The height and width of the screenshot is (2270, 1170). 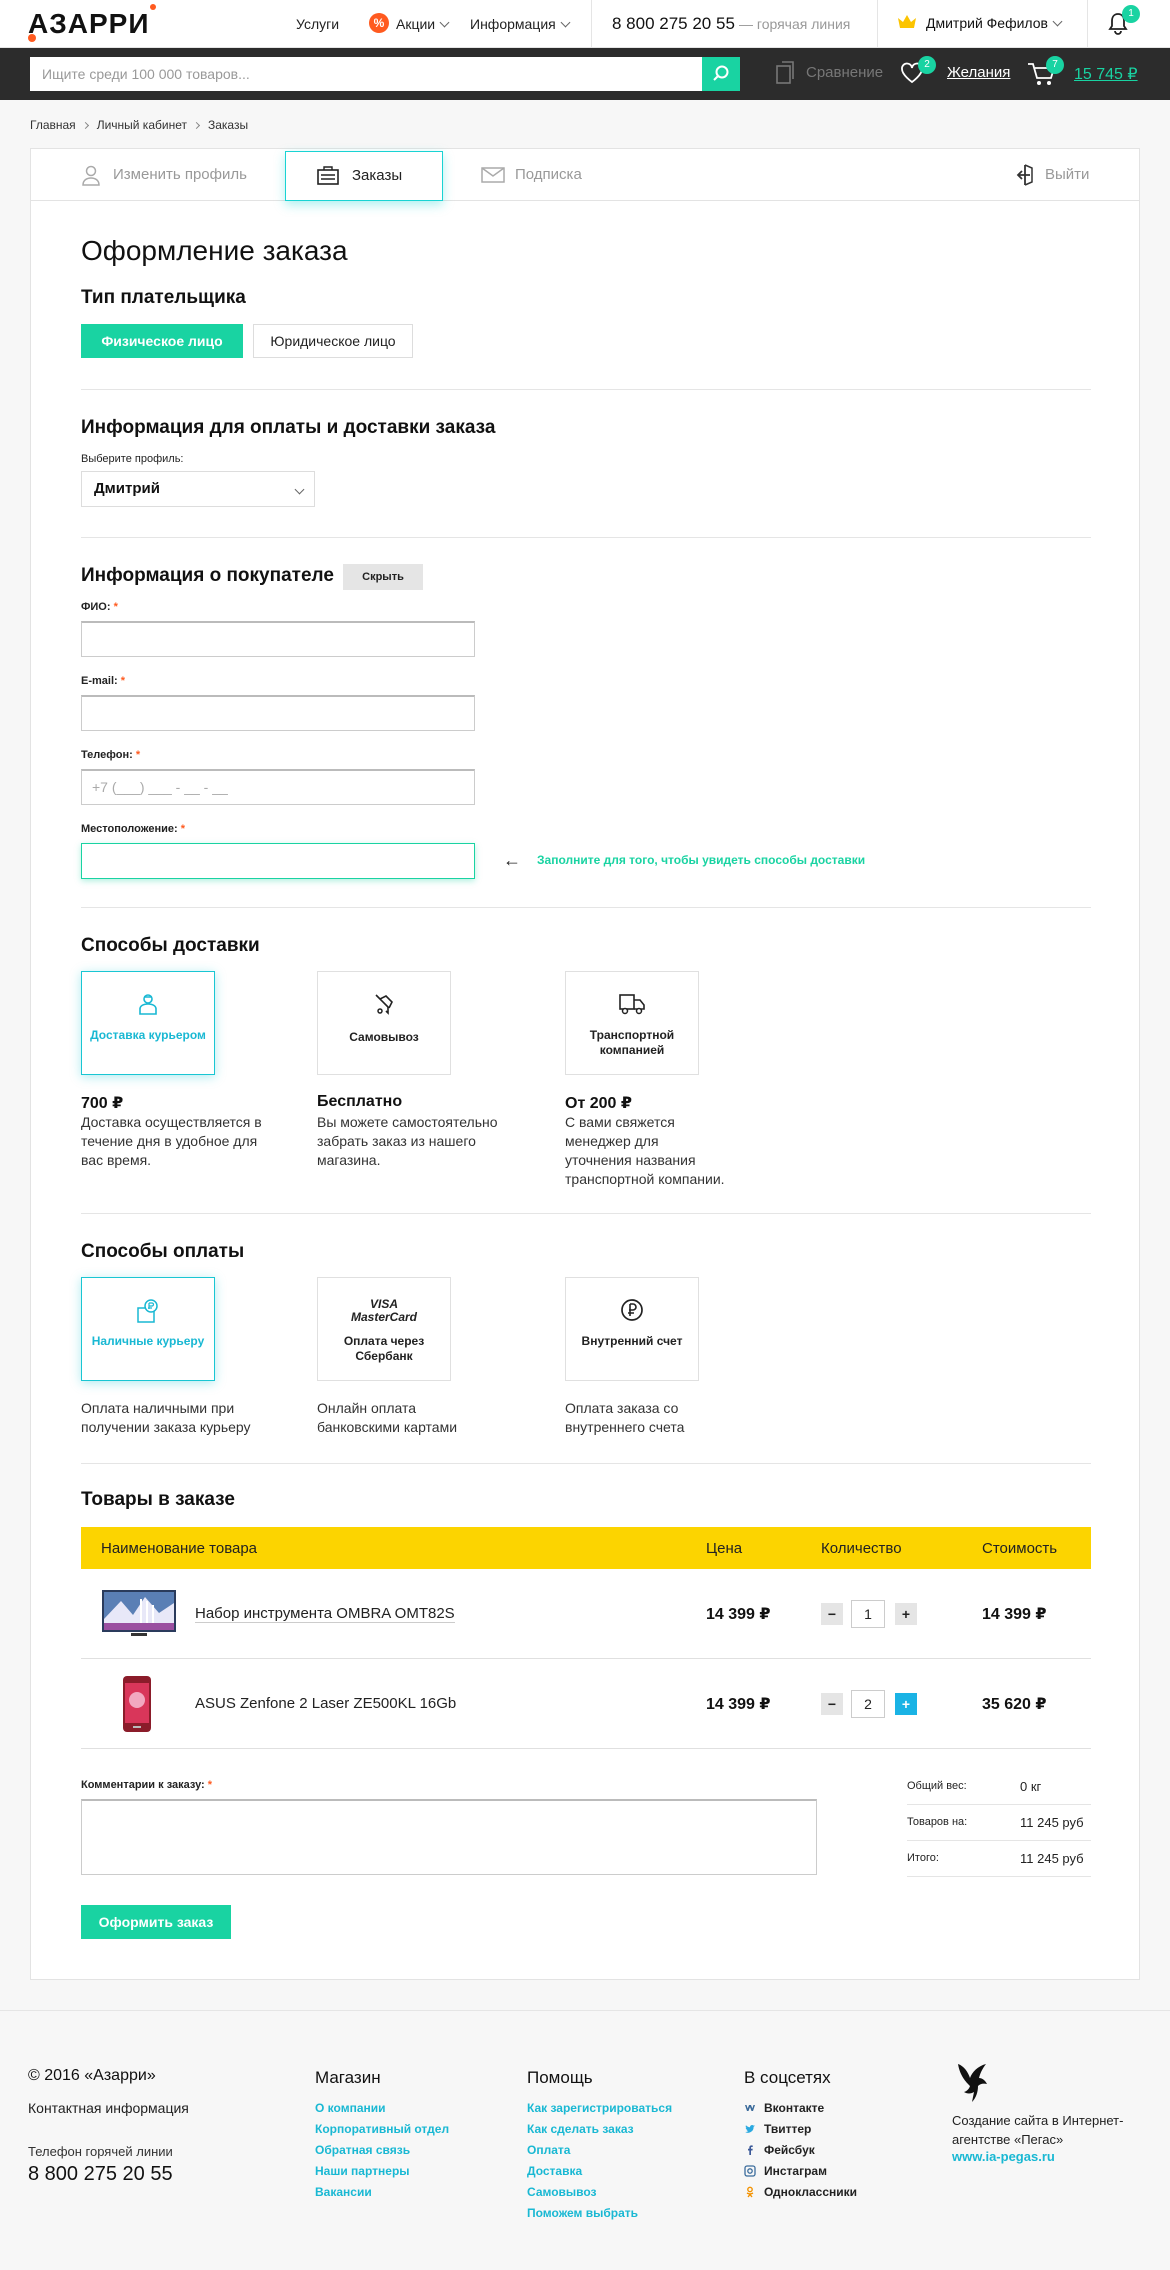 I want to click on delivery-transport-card: Транспортной компанией, so click(x=632, y=1023).